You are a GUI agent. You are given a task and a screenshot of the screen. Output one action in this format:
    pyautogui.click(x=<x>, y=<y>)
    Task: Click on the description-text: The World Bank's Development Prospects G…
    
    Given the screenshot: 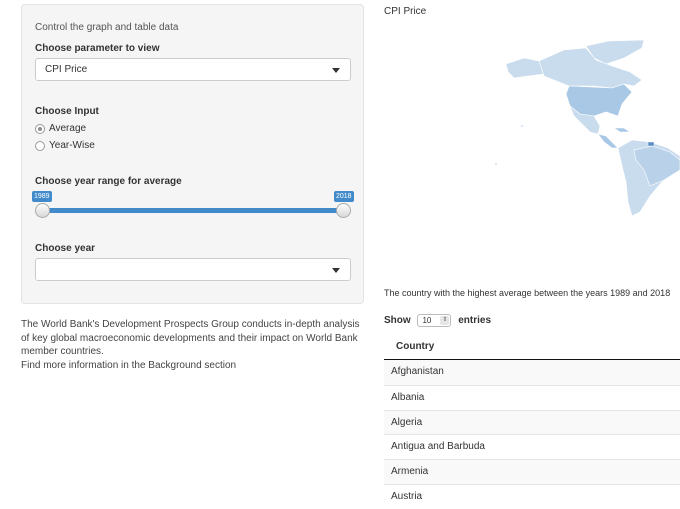 What is the action you would take?
    pyautogui.click(x=190, y=338)
    